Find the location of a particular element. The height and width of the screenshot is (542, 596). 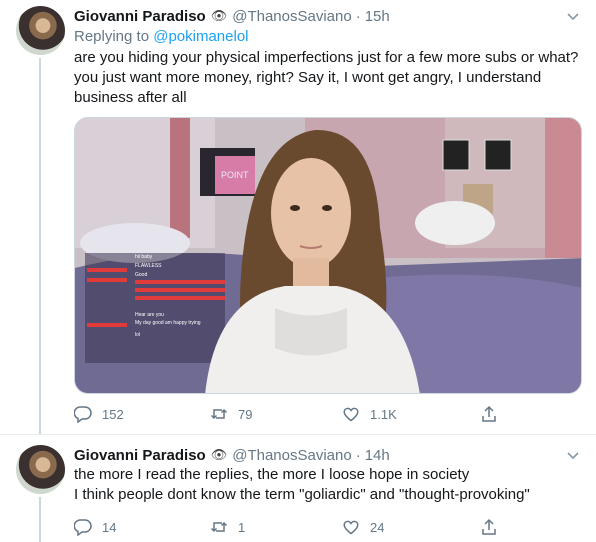

retweet-button: 1 is located at coordinates (227, 527).